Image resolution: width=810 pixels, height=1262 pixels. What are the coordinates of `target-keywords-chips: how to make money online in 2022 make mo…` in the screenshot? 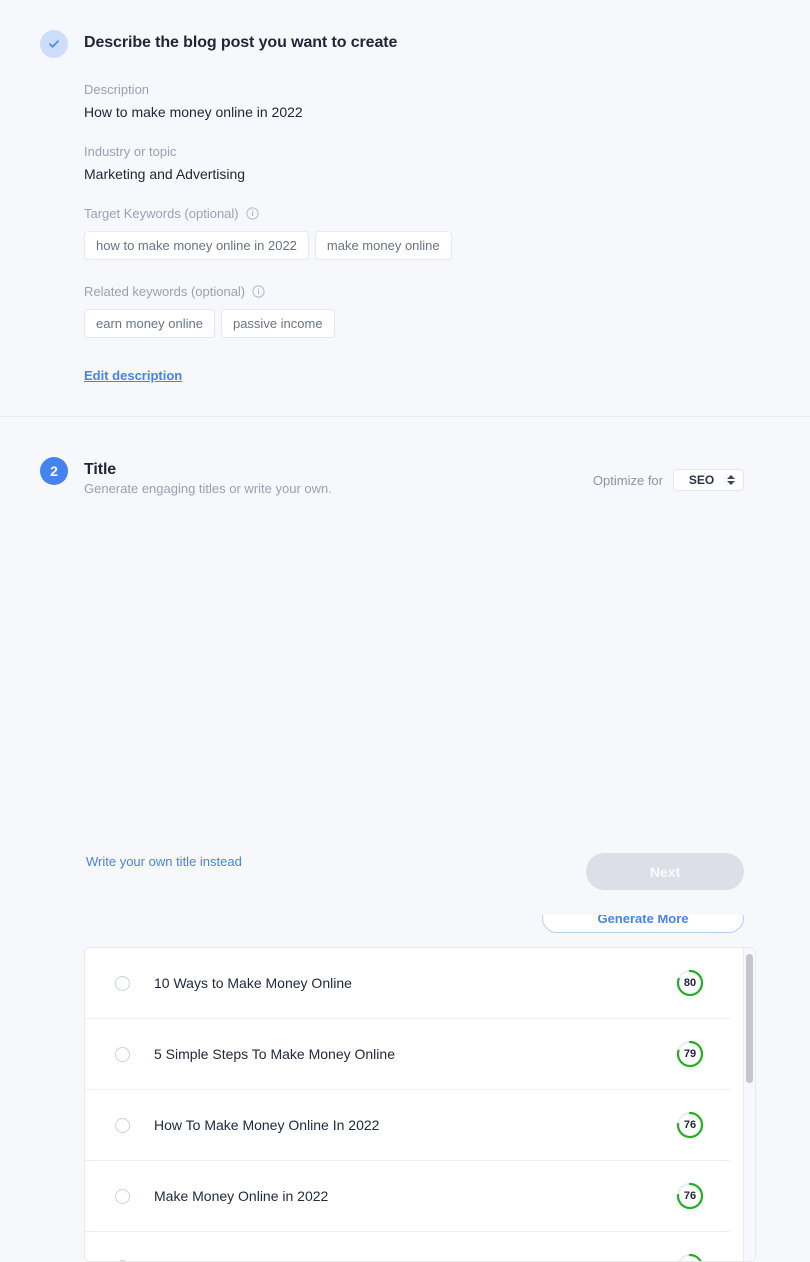 It's located at (447, 245).